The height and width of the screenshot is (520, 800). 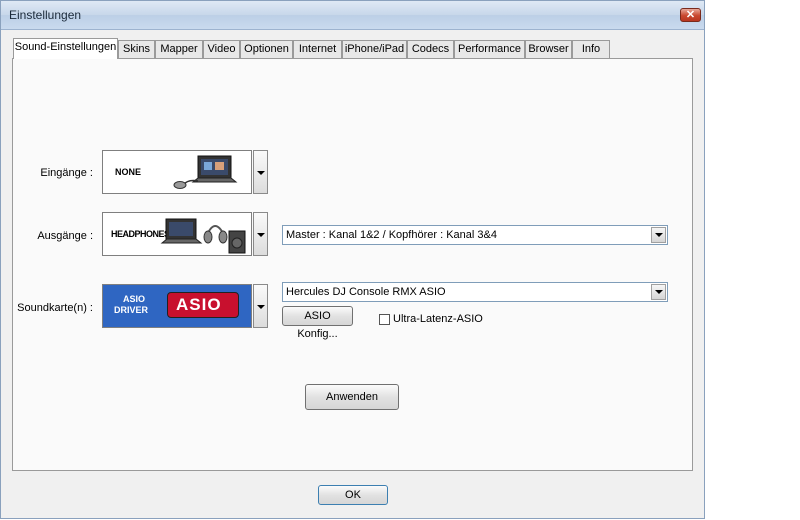 I want to click on soundcard-device-dropdown-button, so click(x=658, y=292).